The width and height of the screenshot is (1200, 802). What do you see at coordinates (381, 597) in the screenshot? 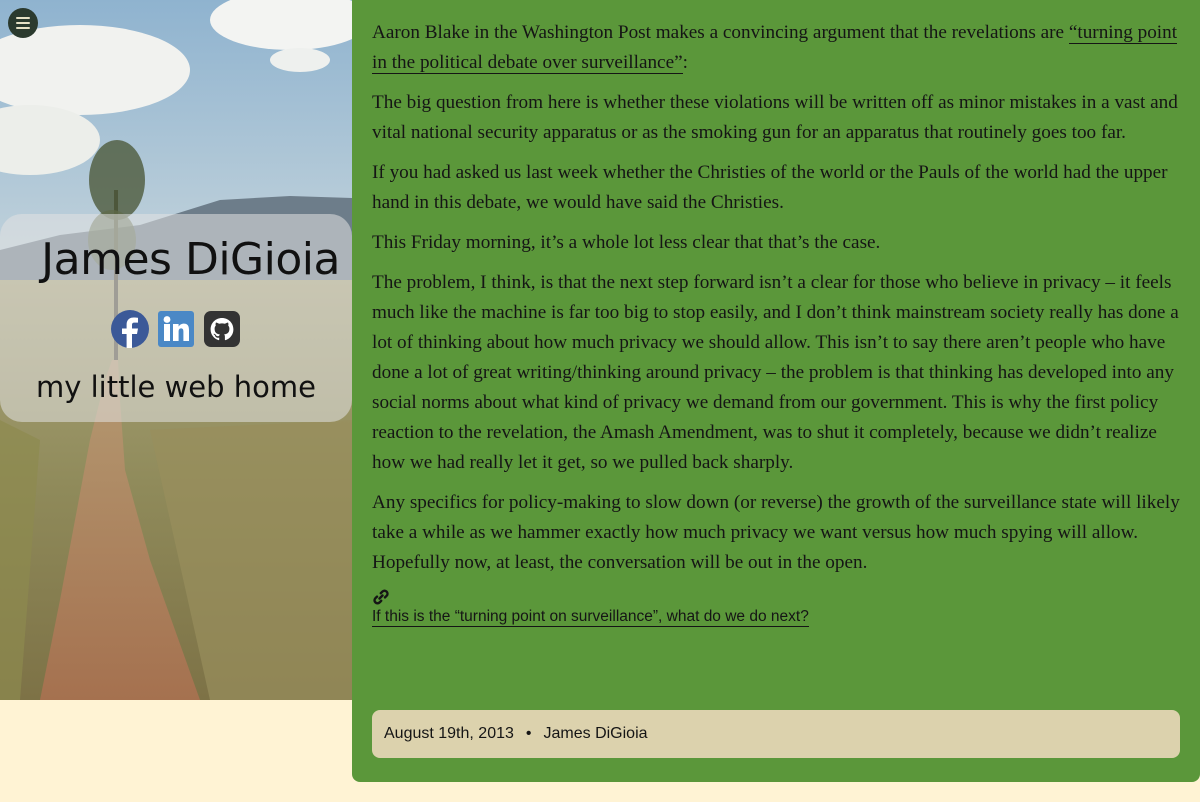
I see `link-icon` at bounding box center [381, 597].